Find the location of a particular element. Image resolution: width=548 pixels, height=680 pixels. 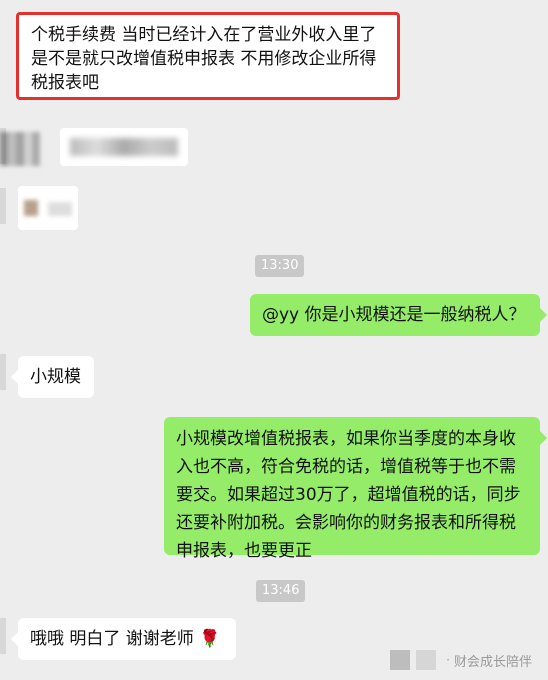

message-text: 哦哦 明白了 谢谢老师 is located at coordinates (112, 639).